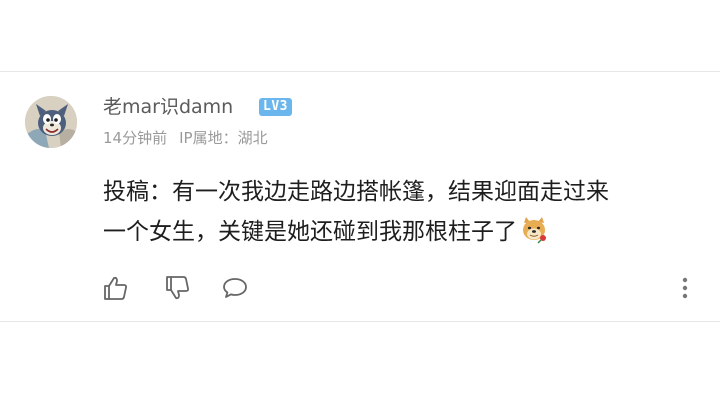  Describe the element at coordinates (168, 107) in the screenshot. I see `username: 老mar识damn` at that location.